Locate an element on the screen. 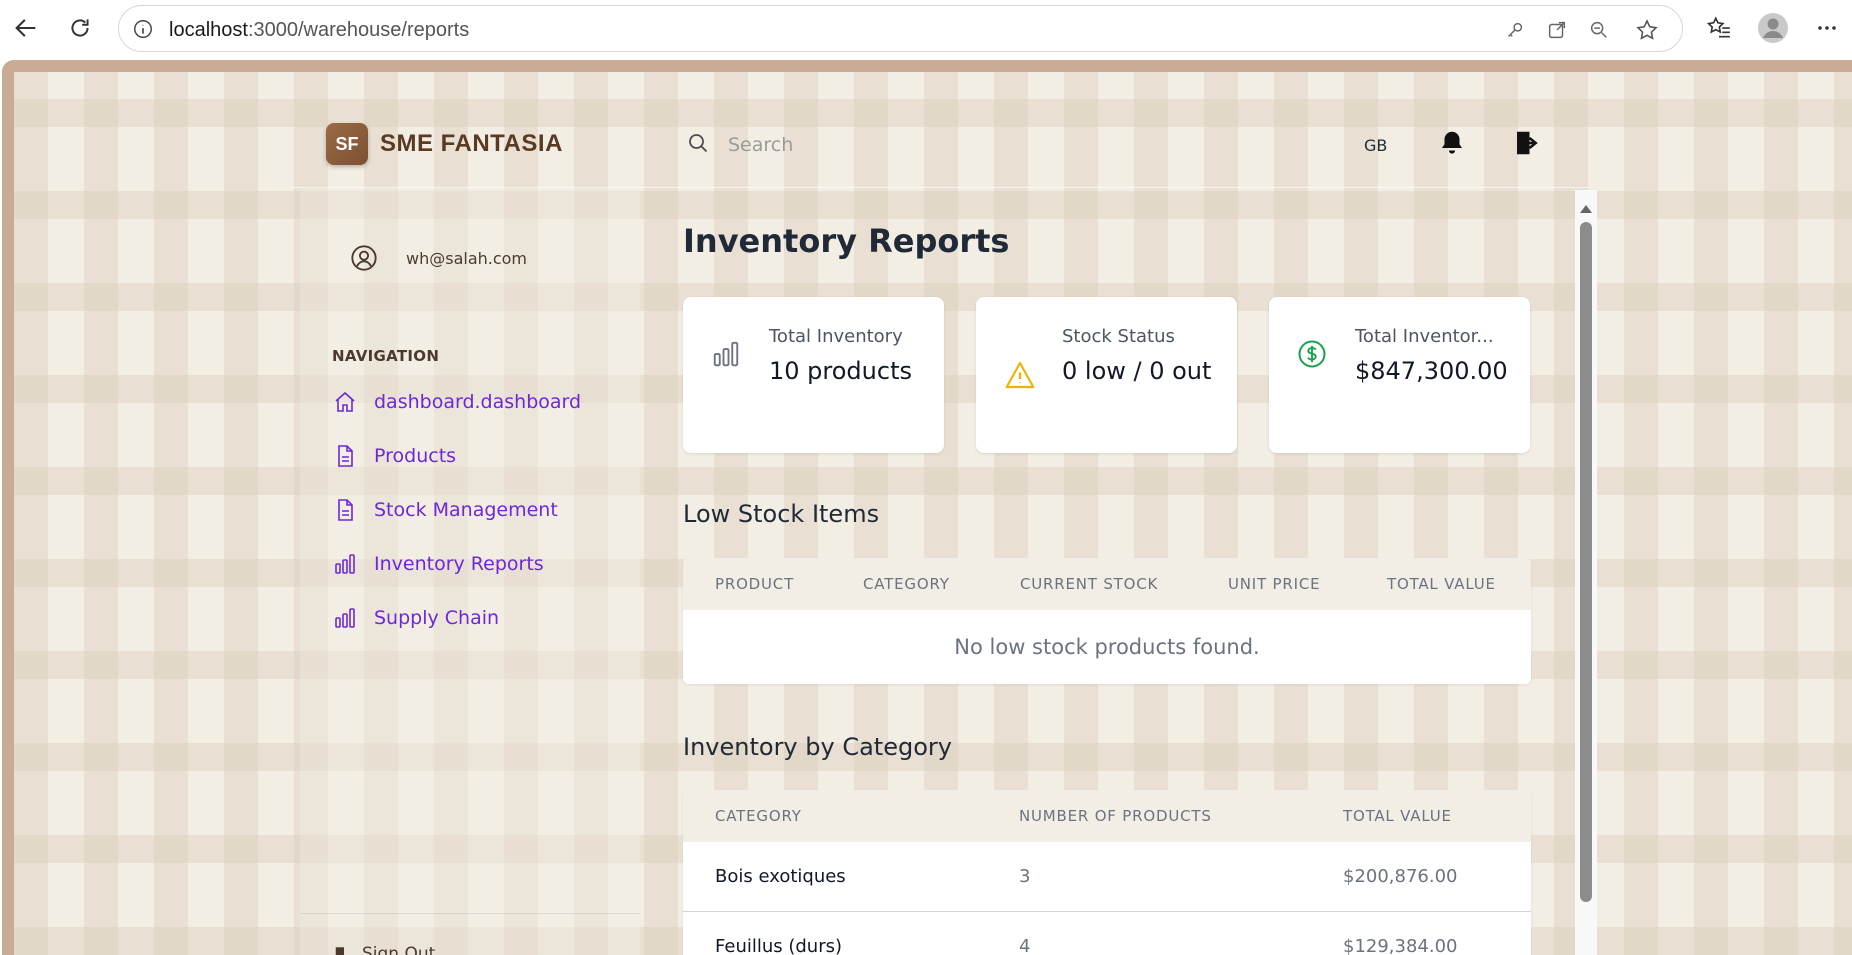 This screenshot has width=1852, height=955. brand-name: SME FANTASIA is located at coordinates (471, 143).